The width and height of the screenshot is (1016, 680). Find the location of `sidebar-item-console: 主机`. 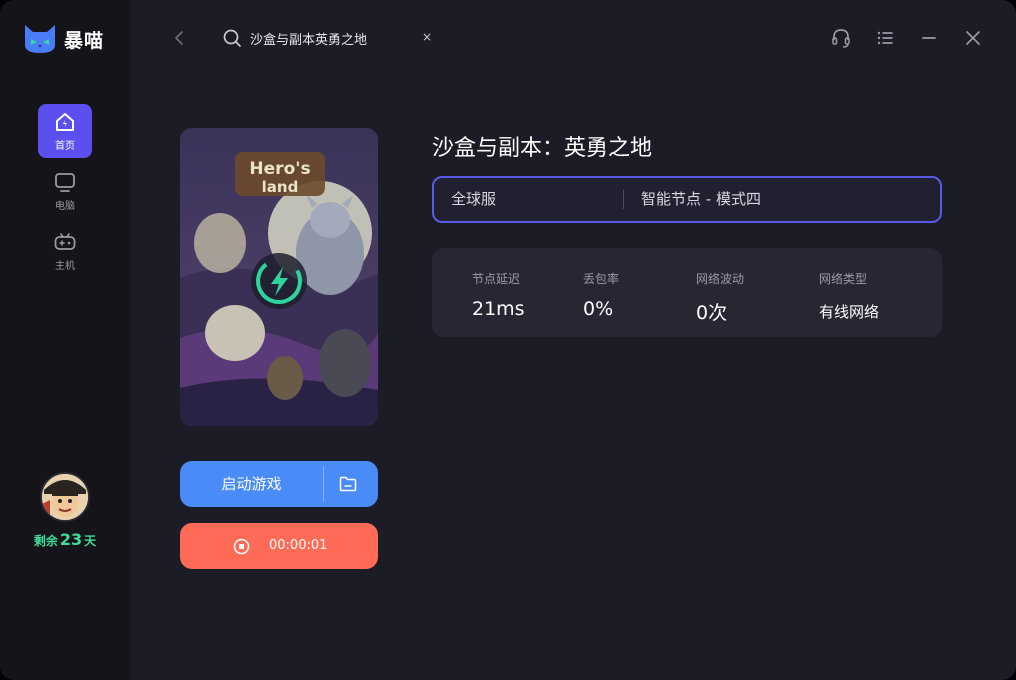

sidebar-item-console: 主机 is located at coordinates (65, 251).